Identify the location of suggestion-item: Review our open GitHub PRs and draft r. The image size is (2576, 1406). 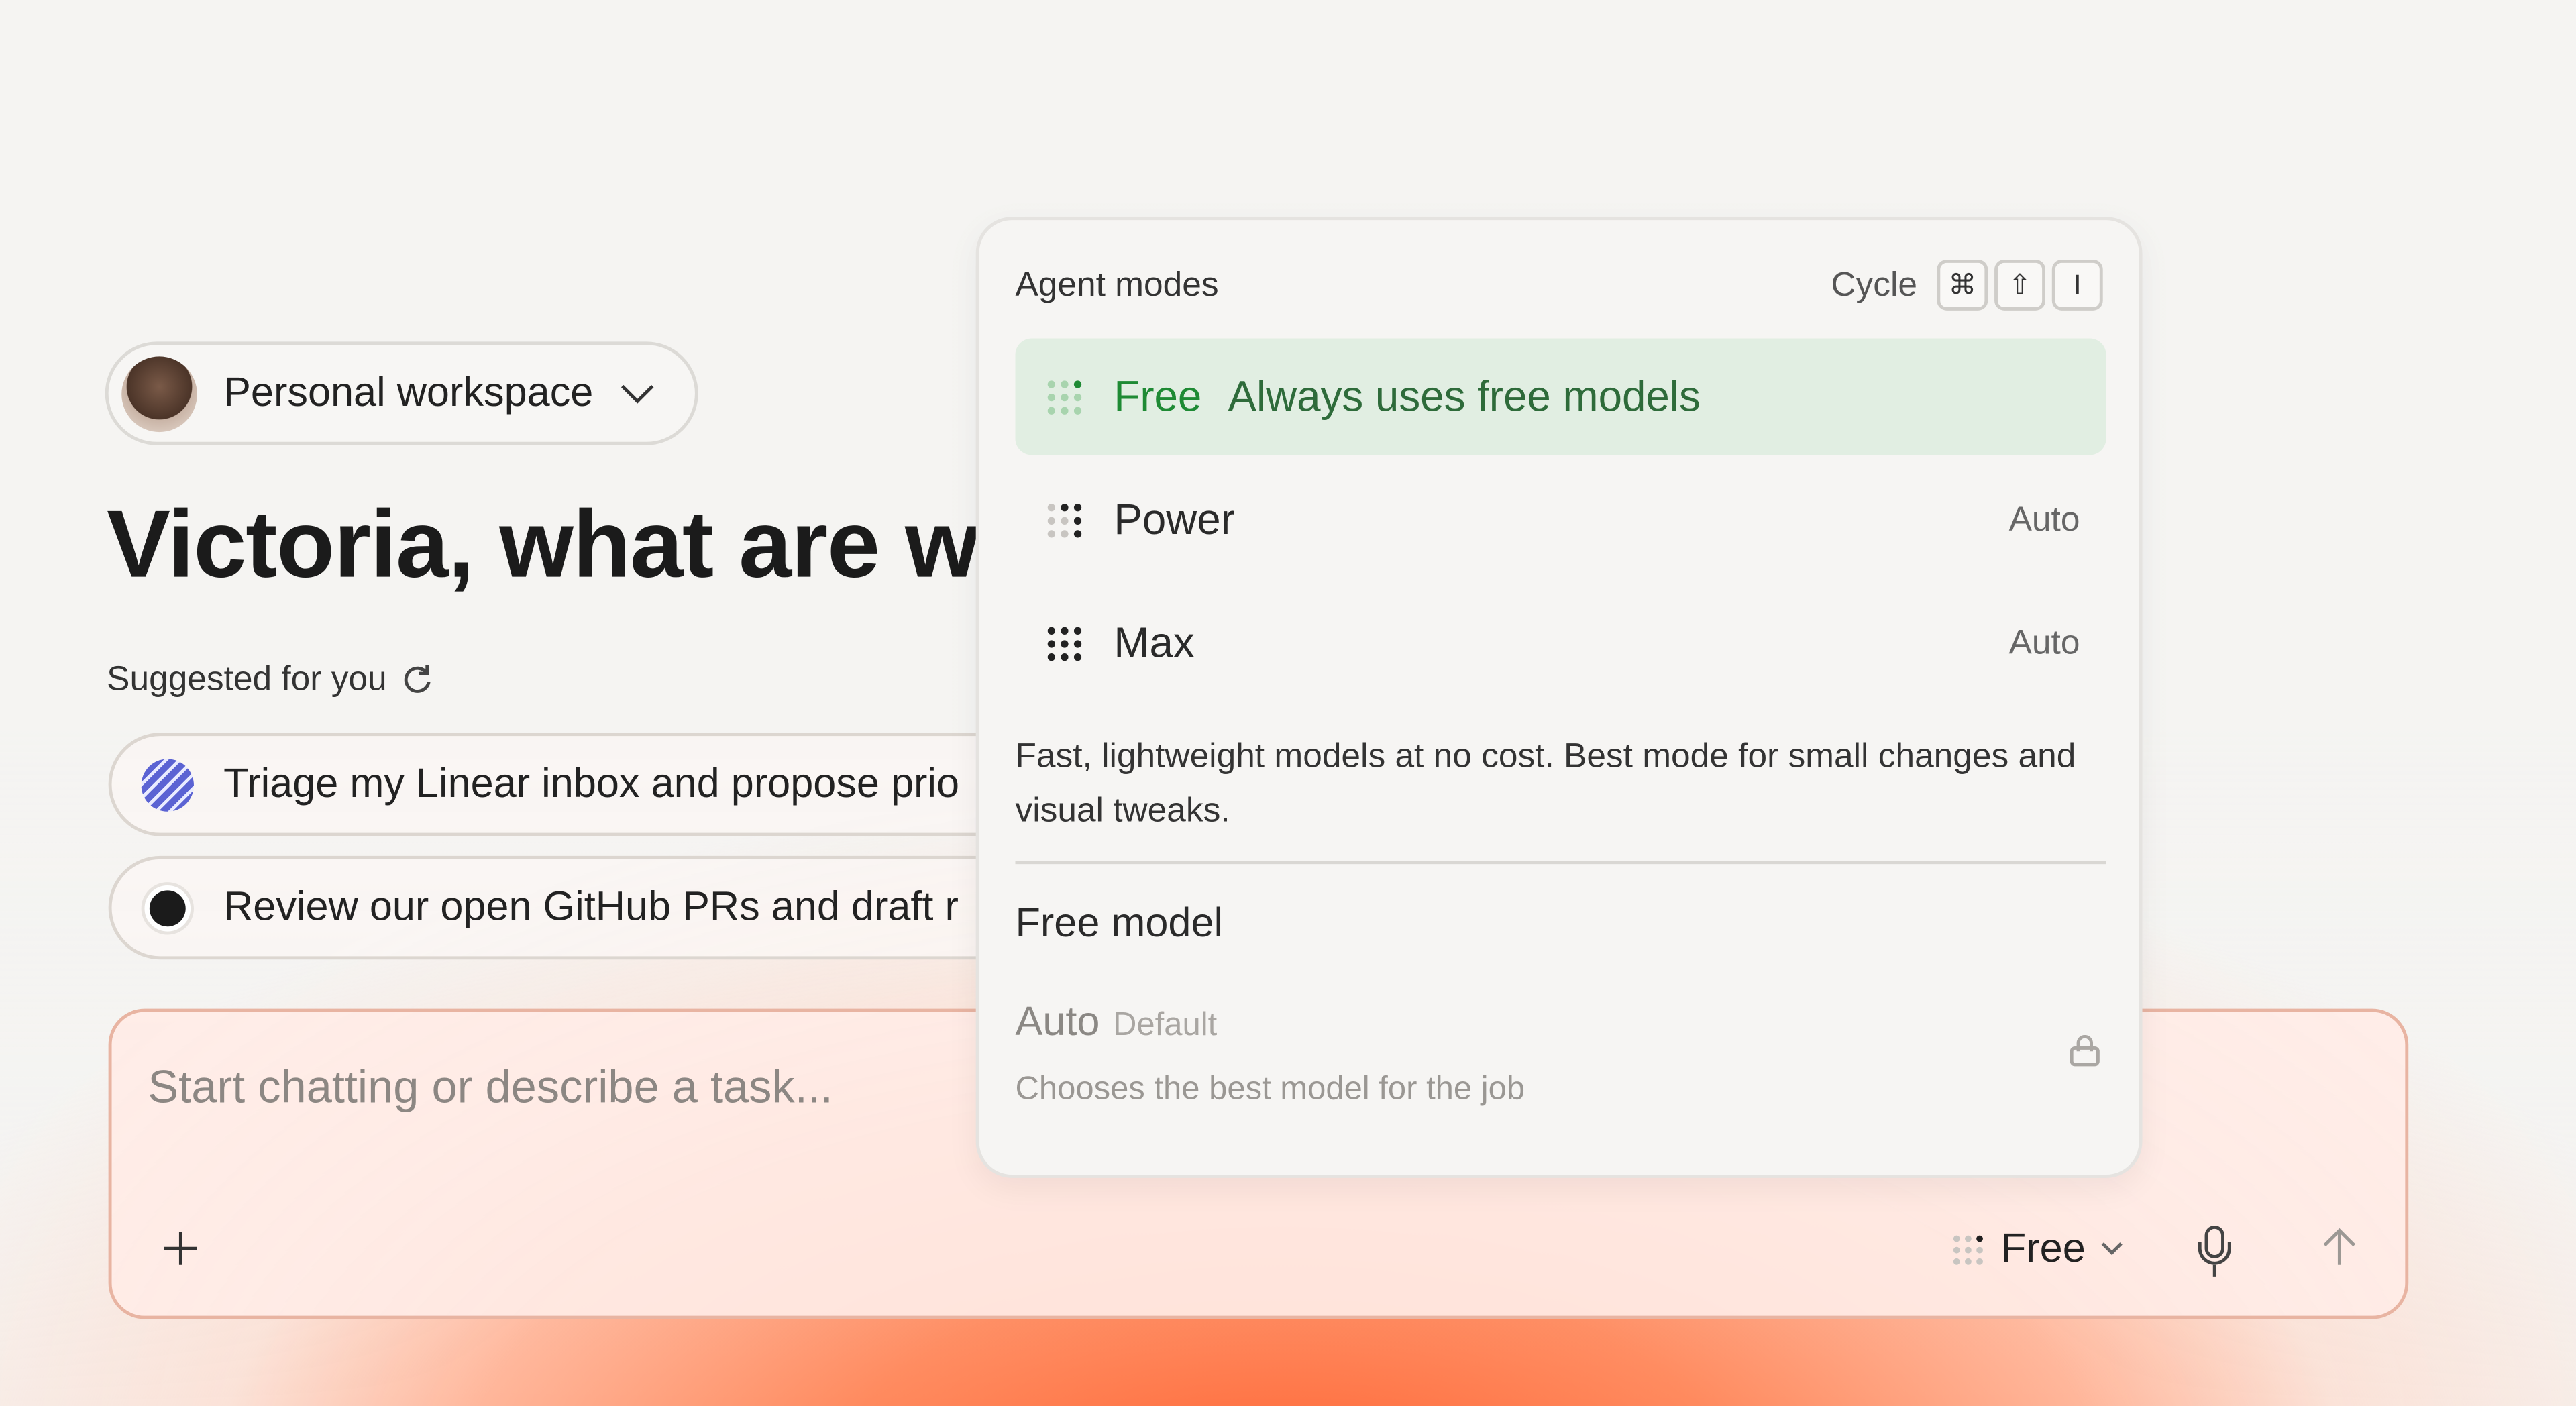
(618, 907).